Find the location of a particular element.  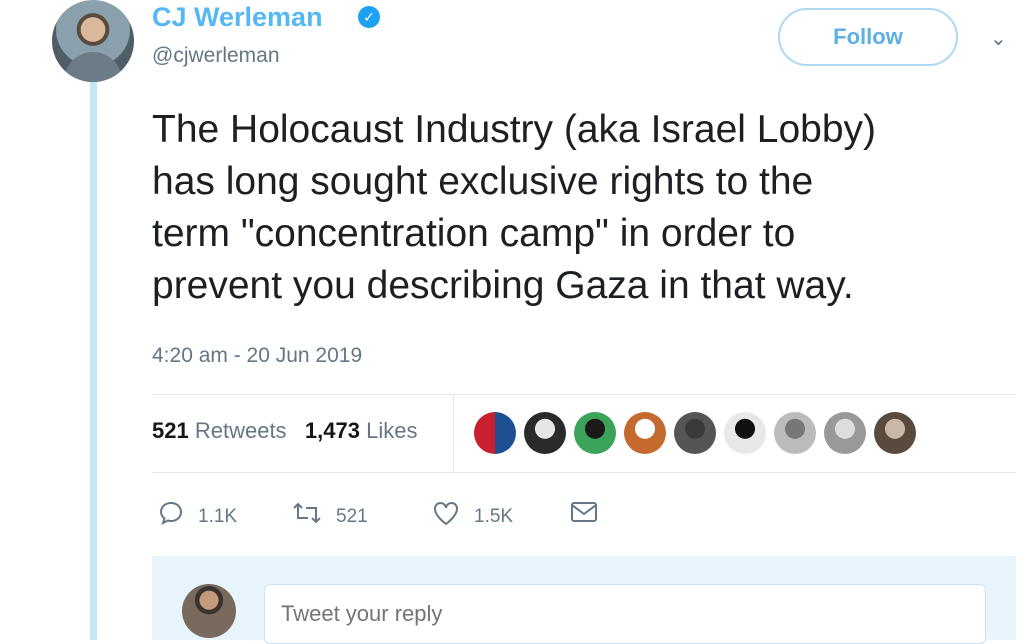

retweets-count: 521 is located at coordinates (170, 430).